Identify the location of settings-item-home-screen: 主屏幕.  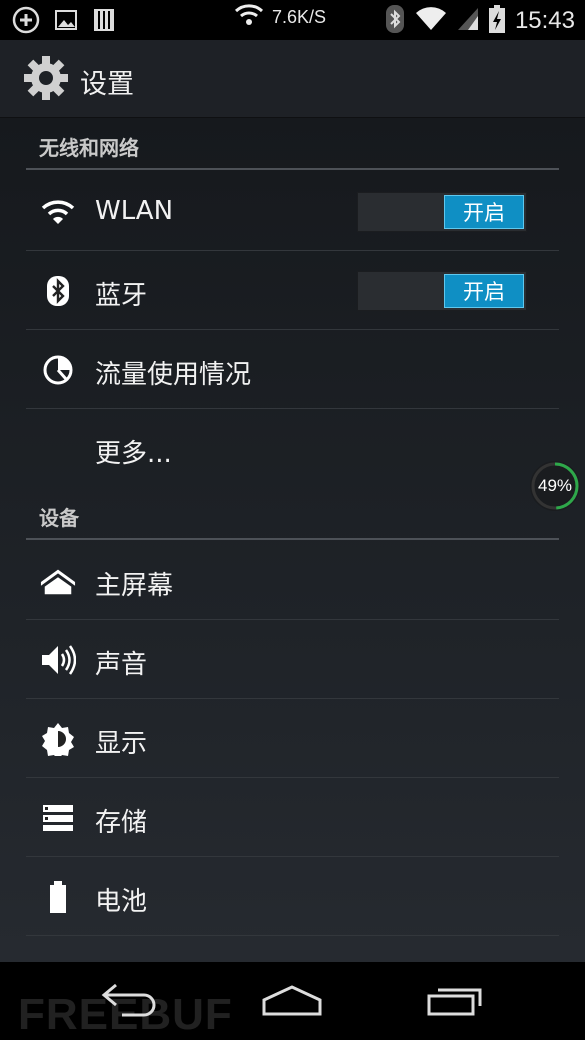
(292, 580).